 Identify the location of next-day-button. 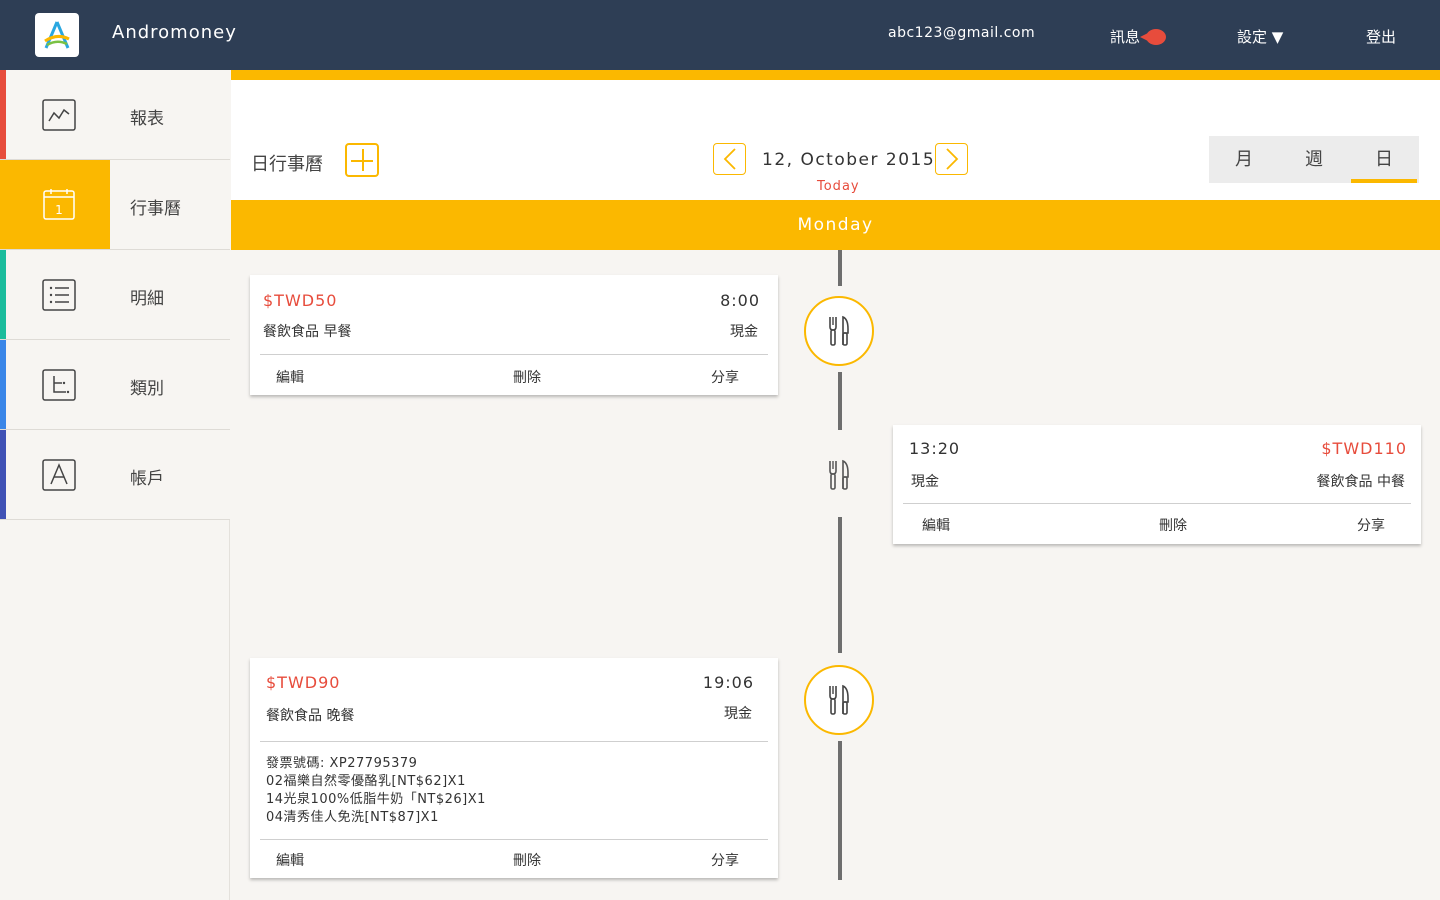
(951, 159).